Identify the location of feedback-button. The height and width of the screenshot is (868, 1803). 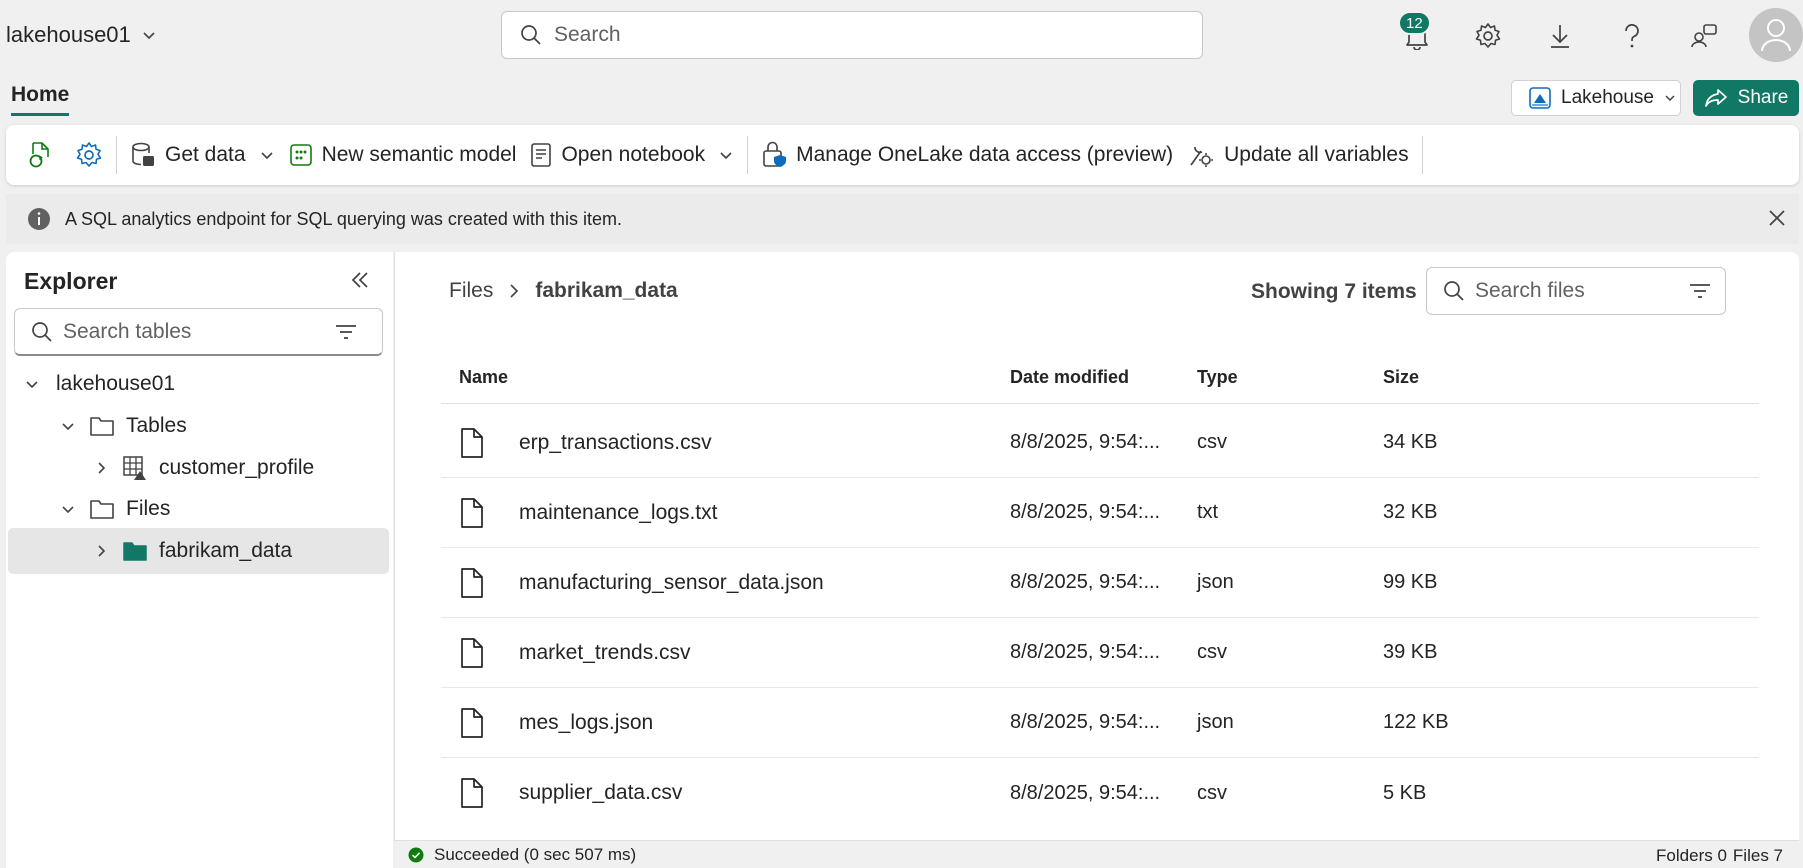
(1704, 36).